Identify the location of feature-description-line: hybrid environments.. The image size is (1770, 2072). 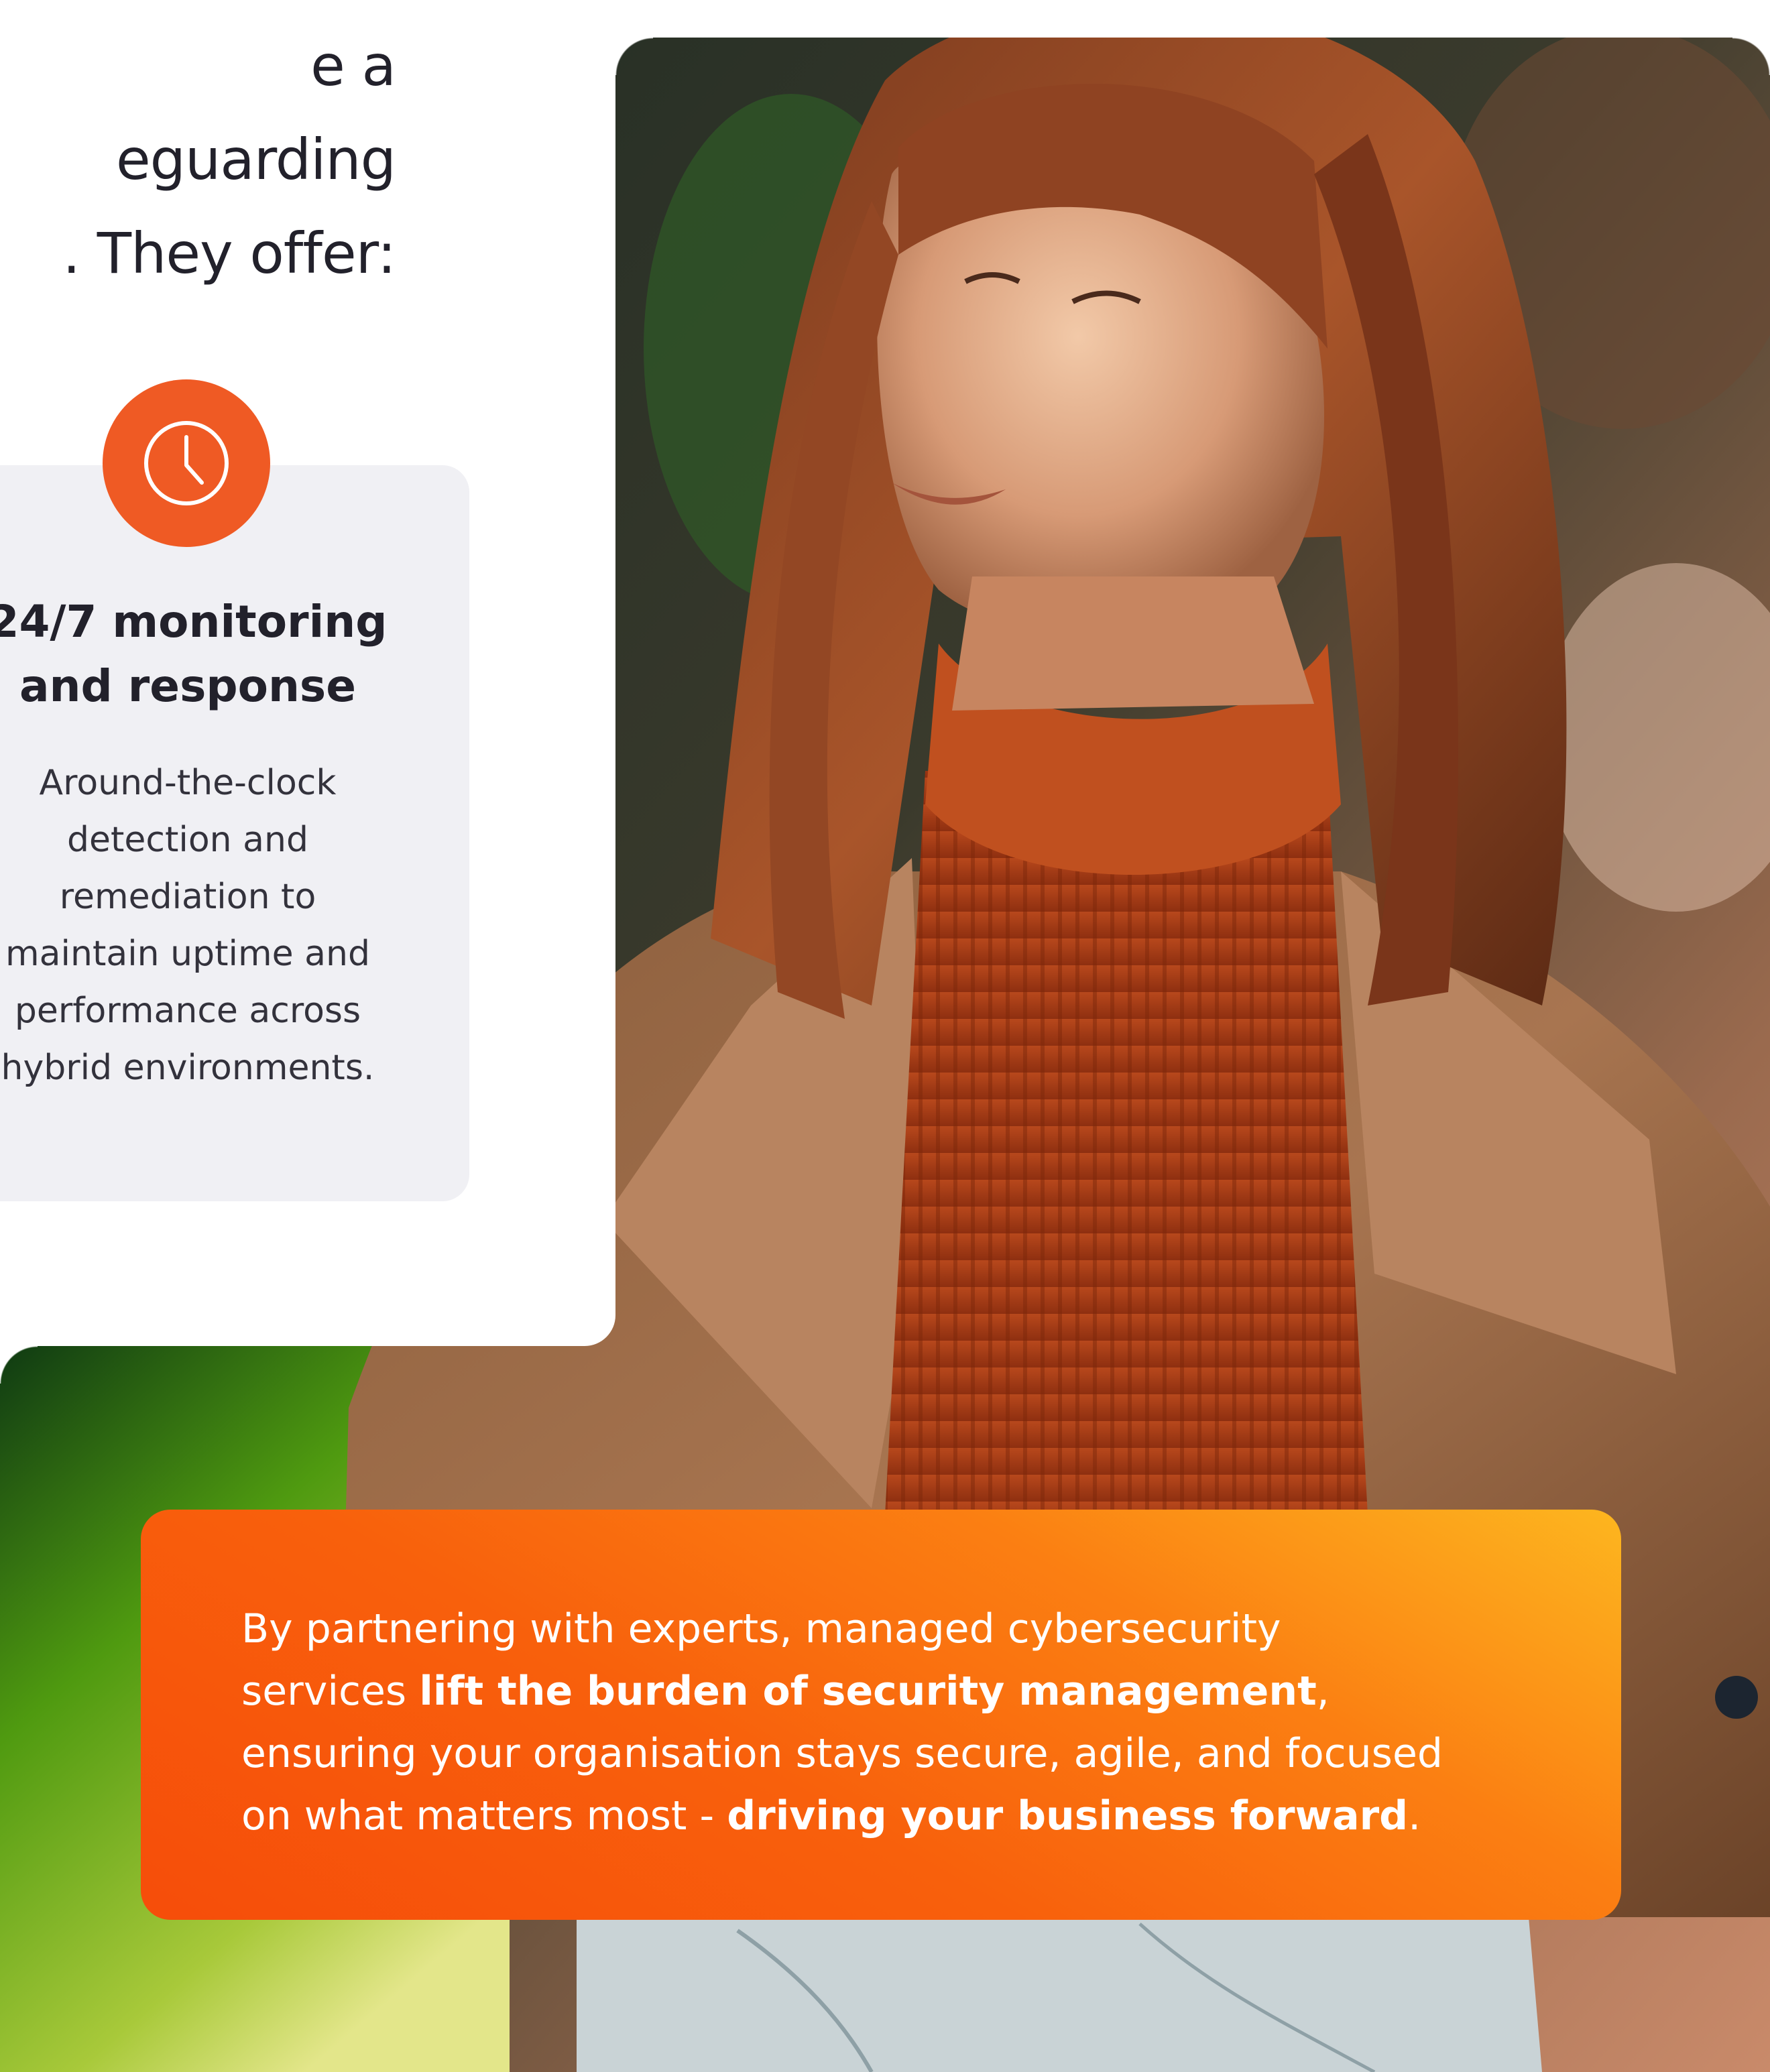
(188, 1068).